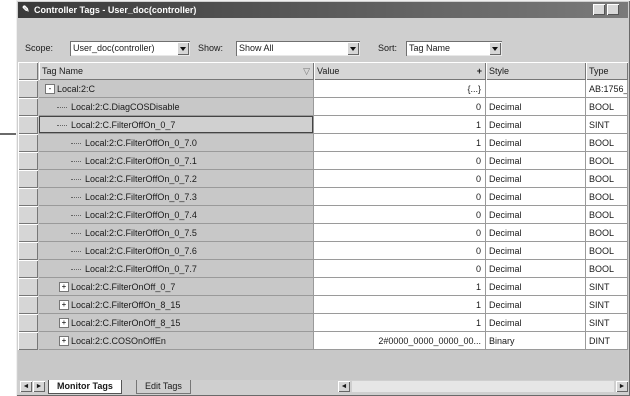  I want to click on tag-name-cell: + Local:2:C.FilterOnOff_0_7, so click(176, 287).